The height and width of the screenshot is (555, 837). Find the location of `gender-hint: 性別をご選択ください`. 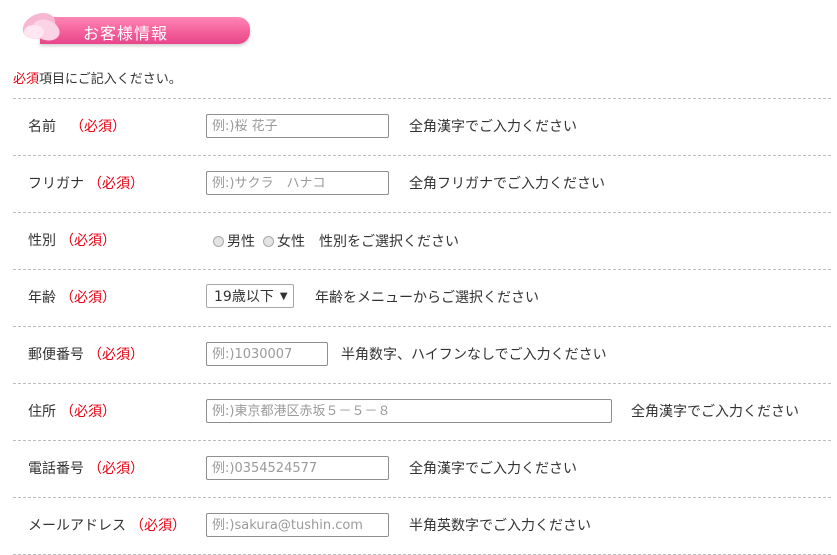

gender-hint: 性別をご選択ください is located at coordinates (389, 242).